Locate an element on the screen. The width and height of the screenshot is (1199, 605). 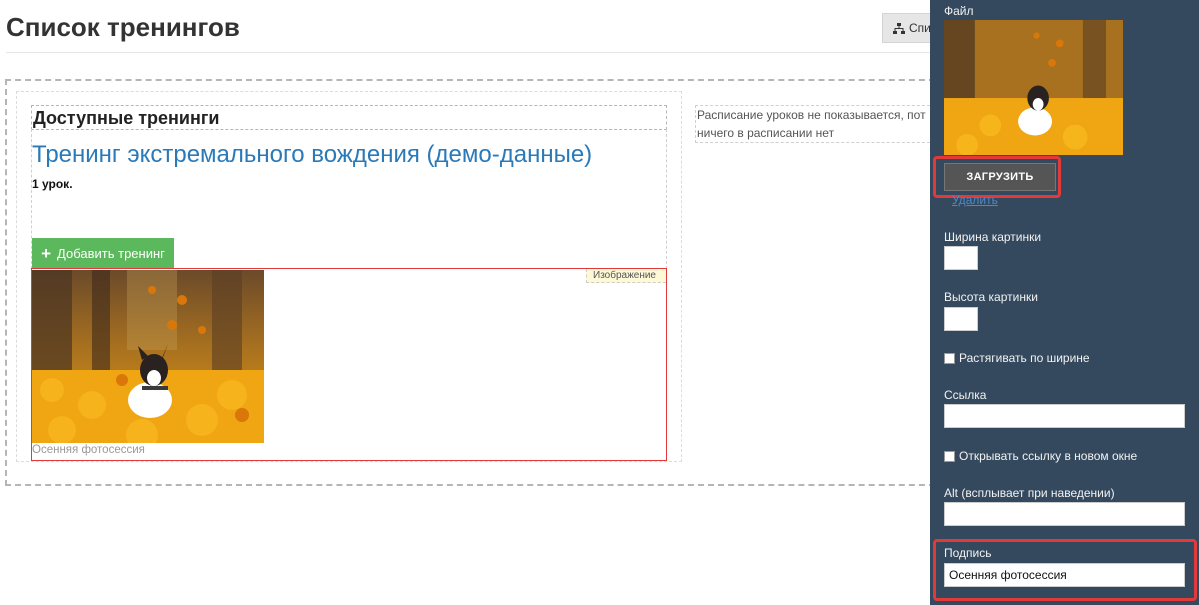
stretch-checkbox is located at coordinates (949, 358).